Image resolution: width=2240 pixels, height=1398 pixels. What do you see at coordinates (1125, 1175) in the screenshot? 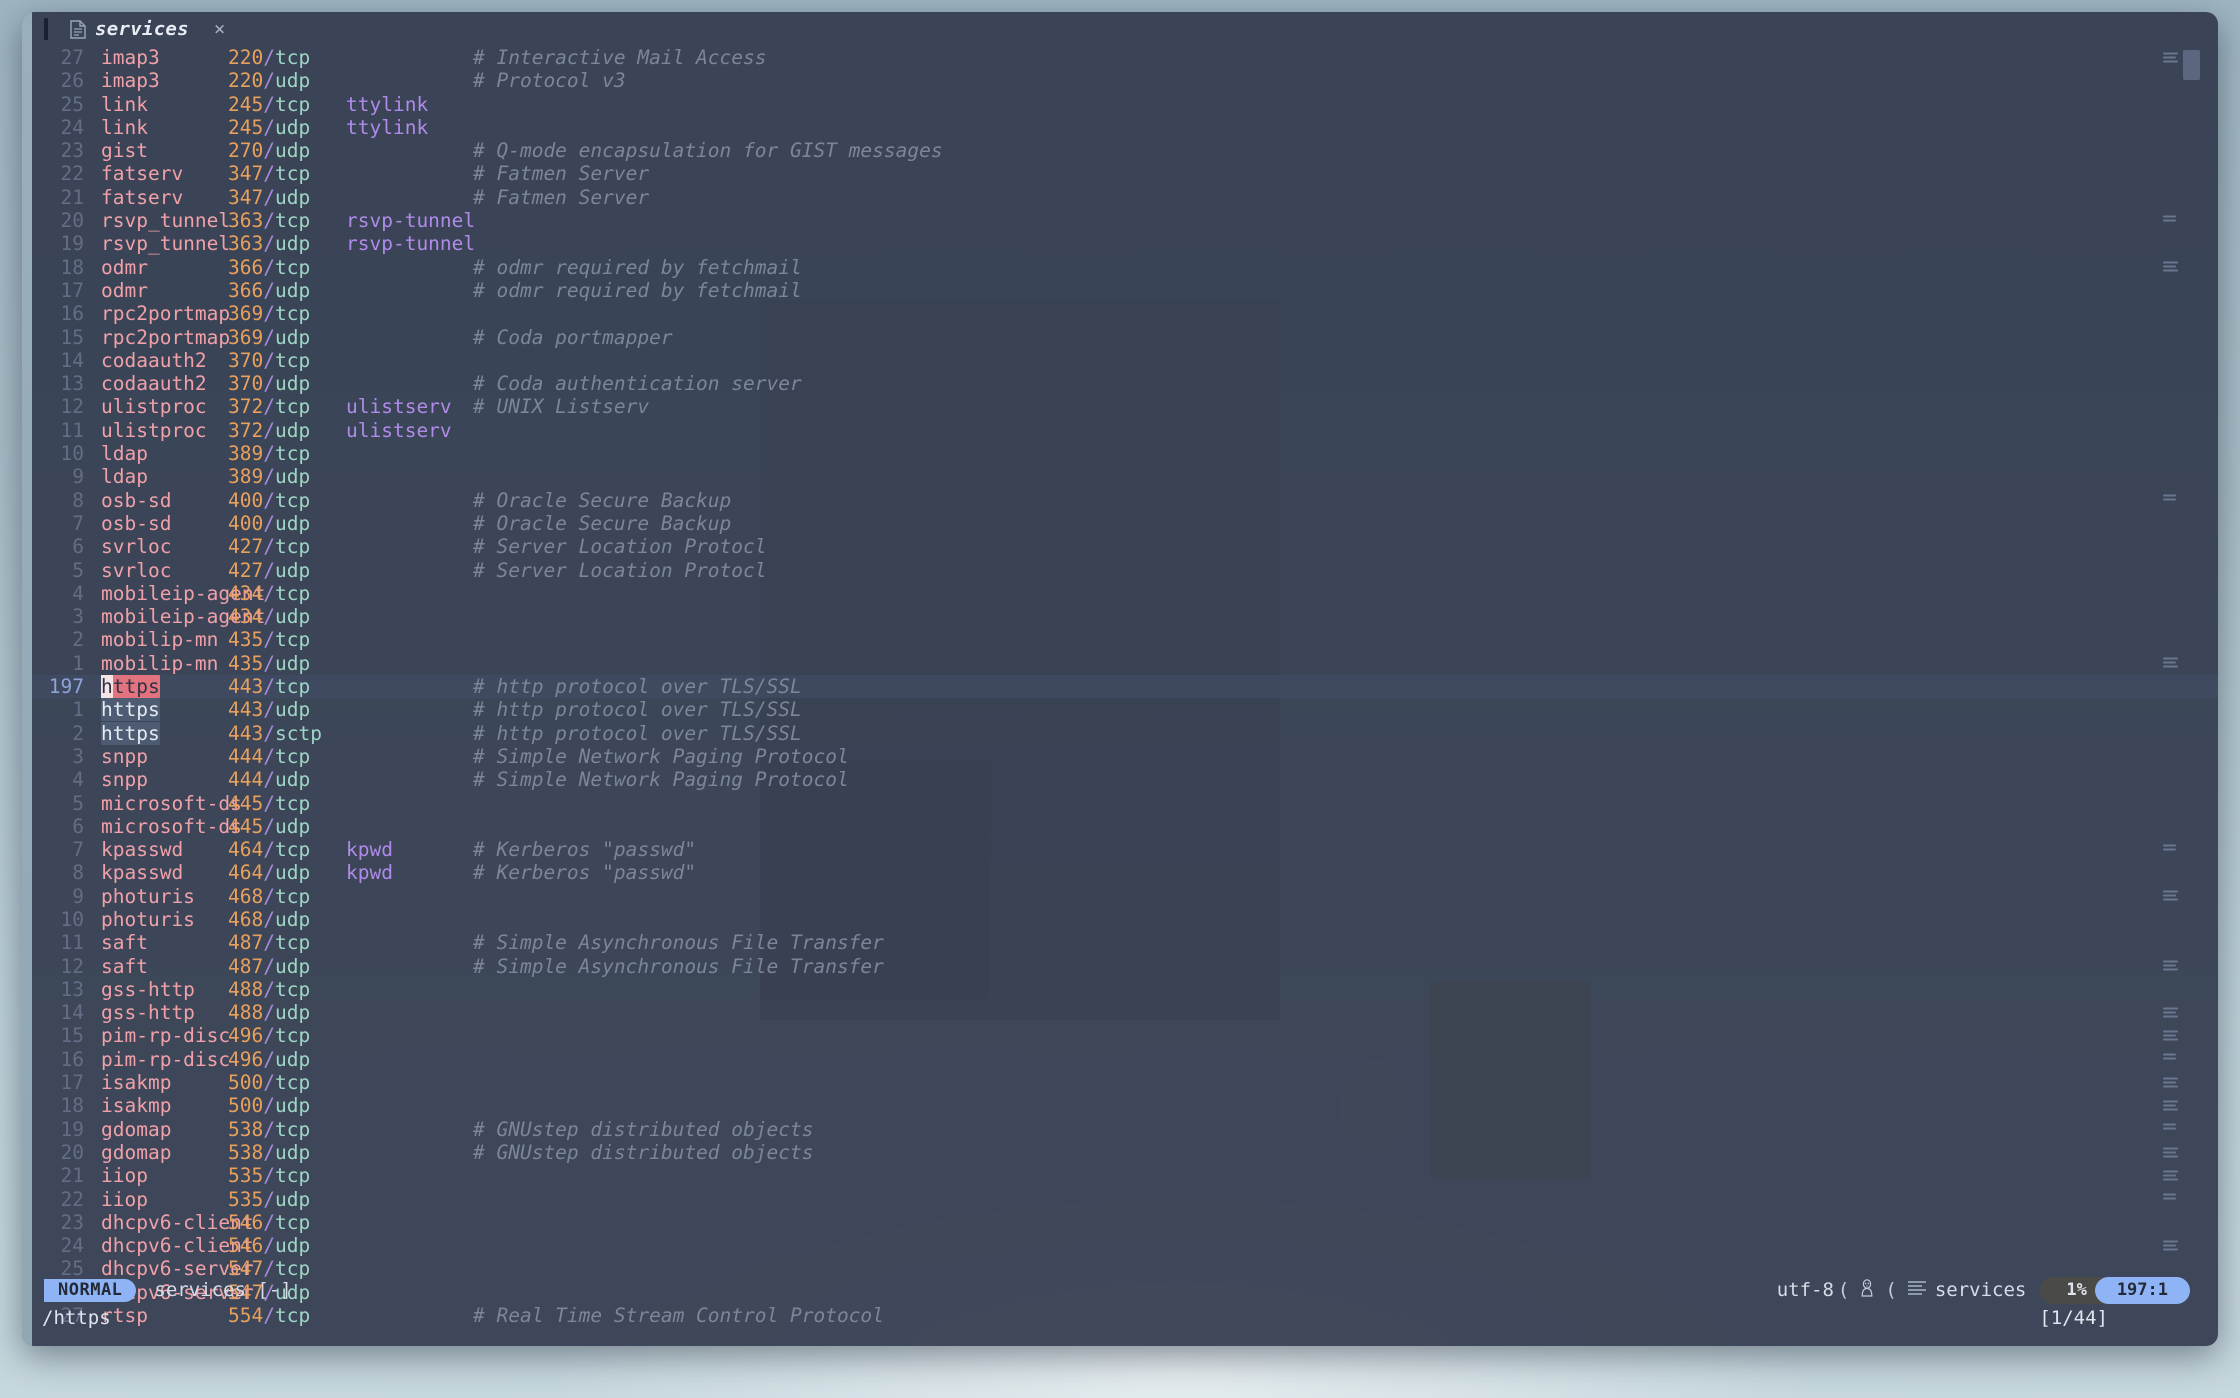
I see `buffer-line: 21 iiop 535/tcp` at bounding box center [1125, 1175].